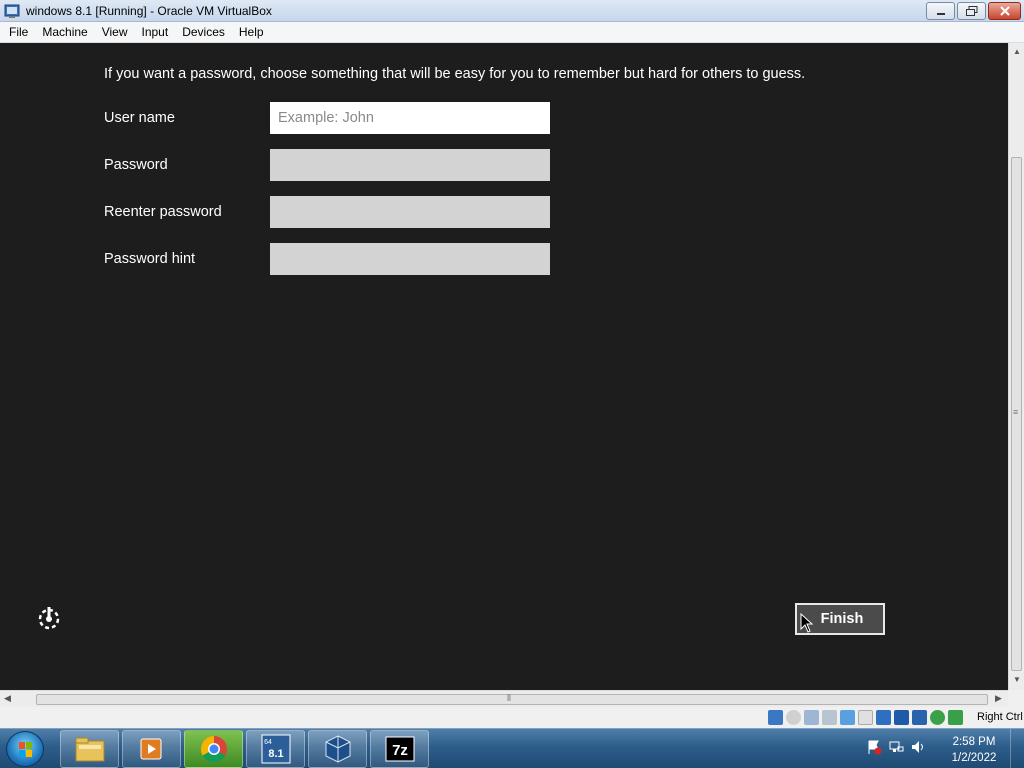  What do you see at coordinates (12, 11) in the screenshot?
I see `virtualbox-app-icon` at bounding box center [12, 11].